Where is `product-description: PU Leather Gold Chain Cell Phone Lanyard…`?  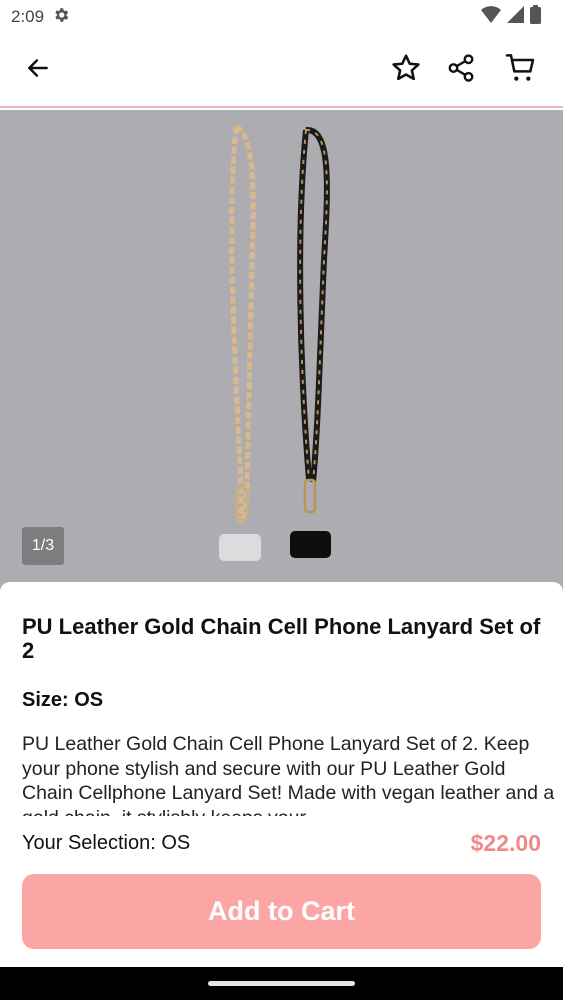 product-description: PU Leather Gold Chain Cell Phone Lanyard… is located at coordinates (288, 774).